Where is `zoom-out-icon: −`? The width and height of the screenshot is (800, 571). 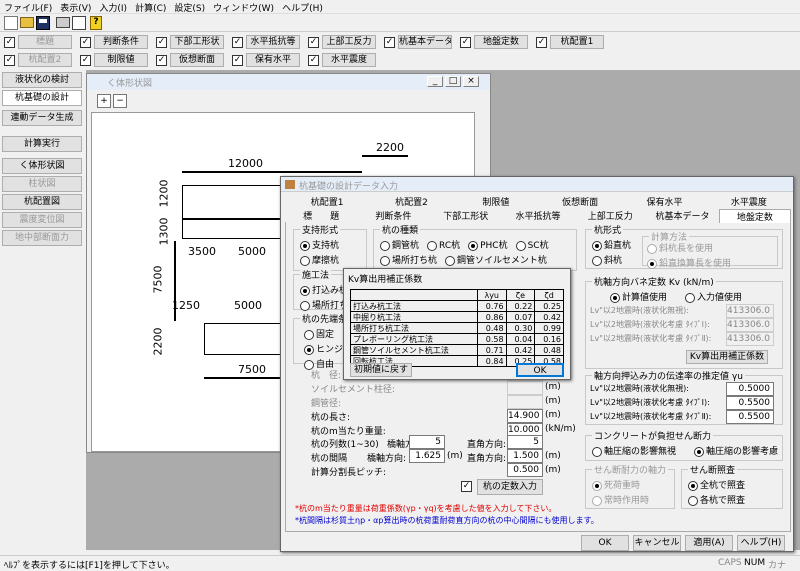
zoom-out-icon: − is located at coordinates (120, 101).